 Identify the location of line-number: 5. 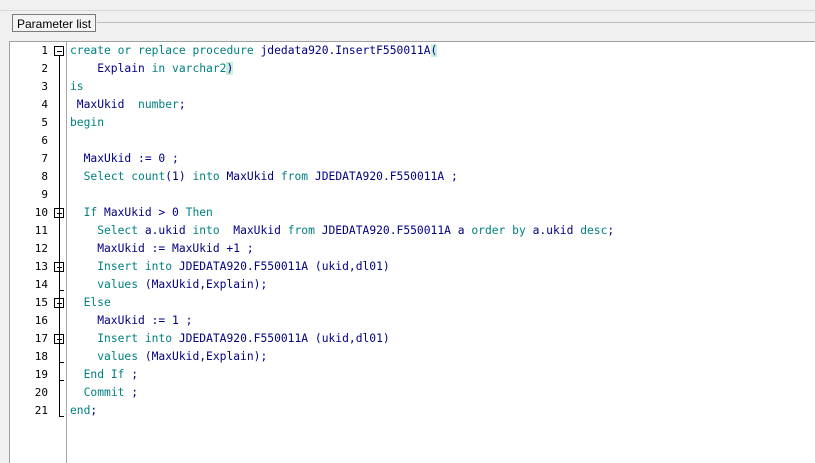
(44, 122).